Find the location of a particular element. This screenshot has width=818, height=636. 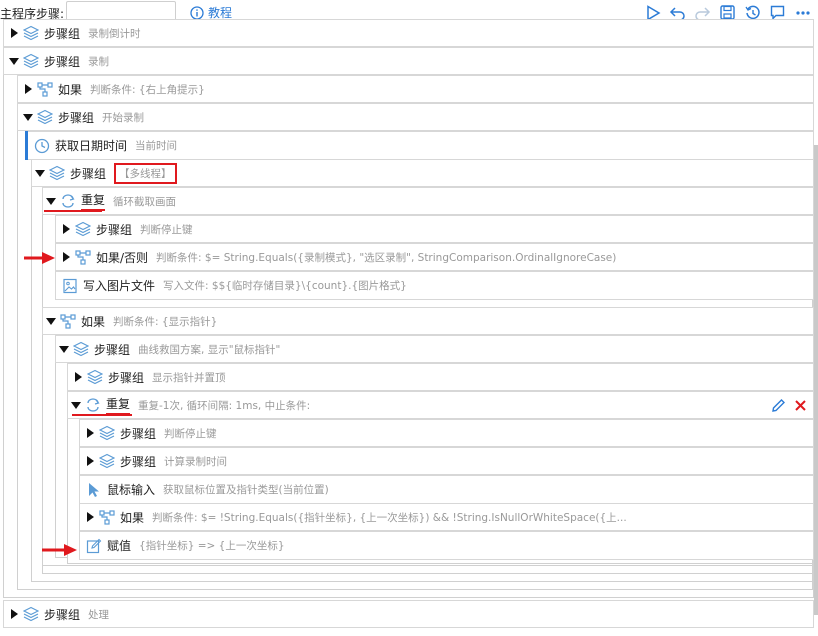

comment-icon is located at coordinates (777, 12).